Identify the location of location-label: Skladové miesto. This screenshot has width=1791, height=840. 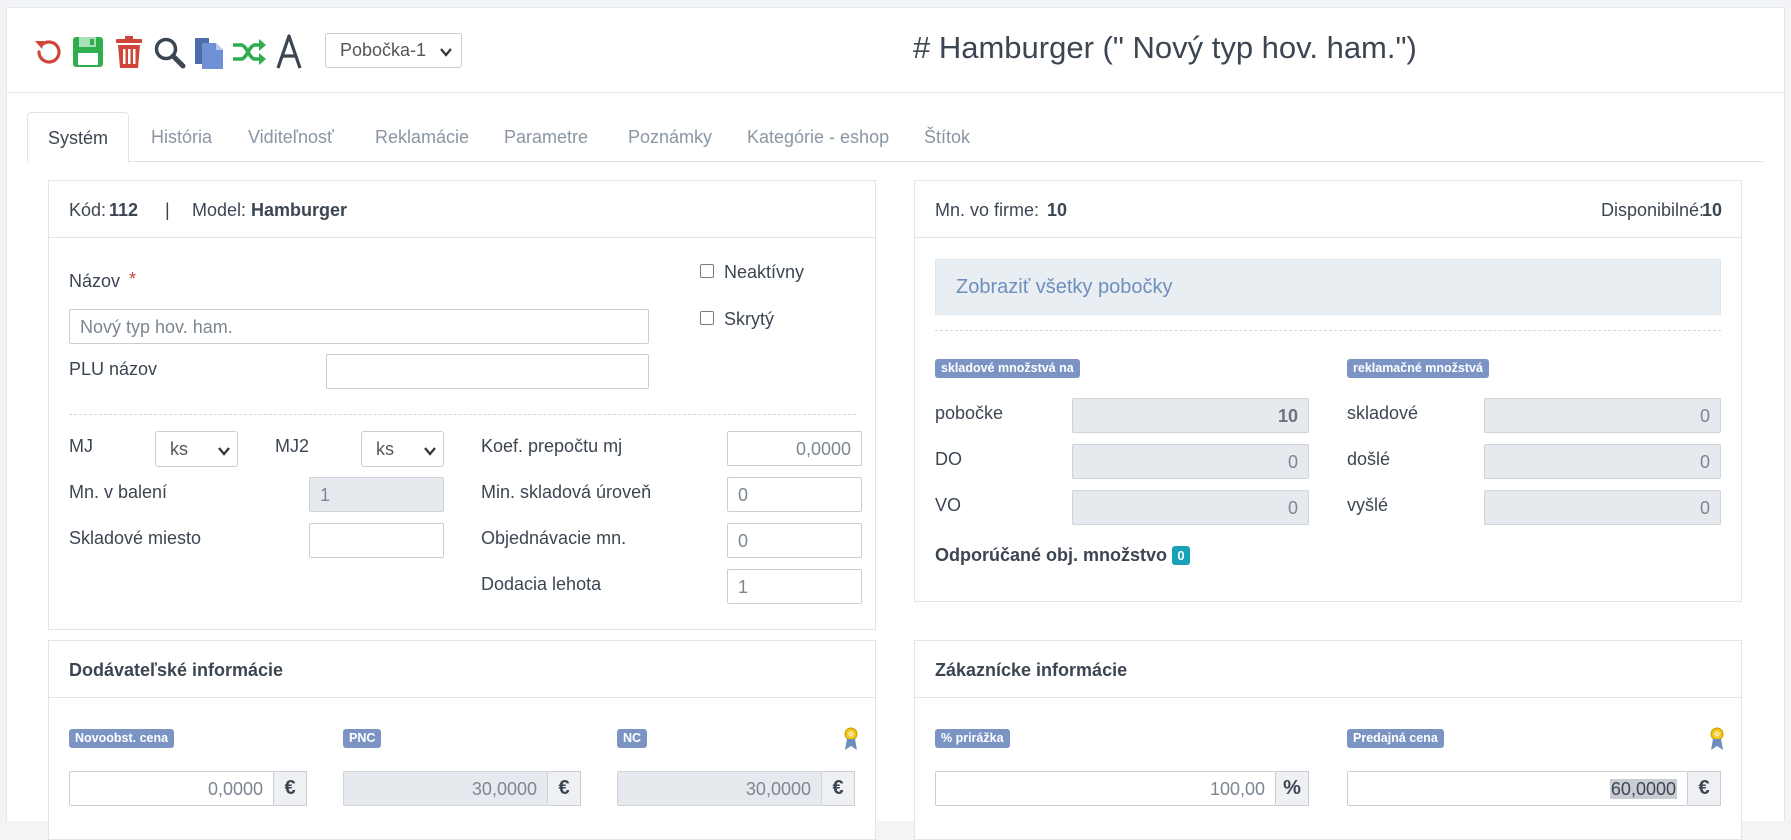
(135, 538).